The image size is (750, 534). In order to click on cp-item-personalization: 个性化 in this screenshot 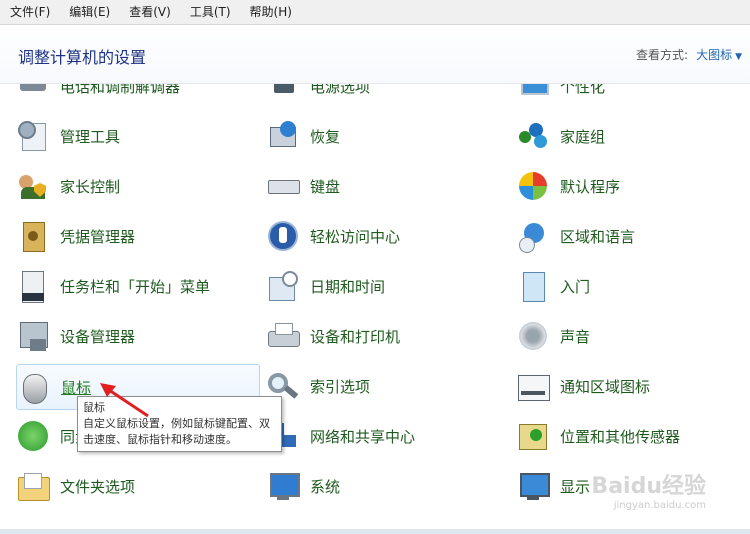, I will do `click(632, 96)`.